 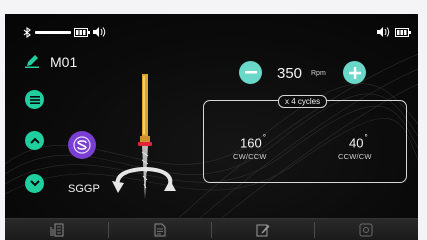 I want to click on list-icon, so click(x=34, y=99).